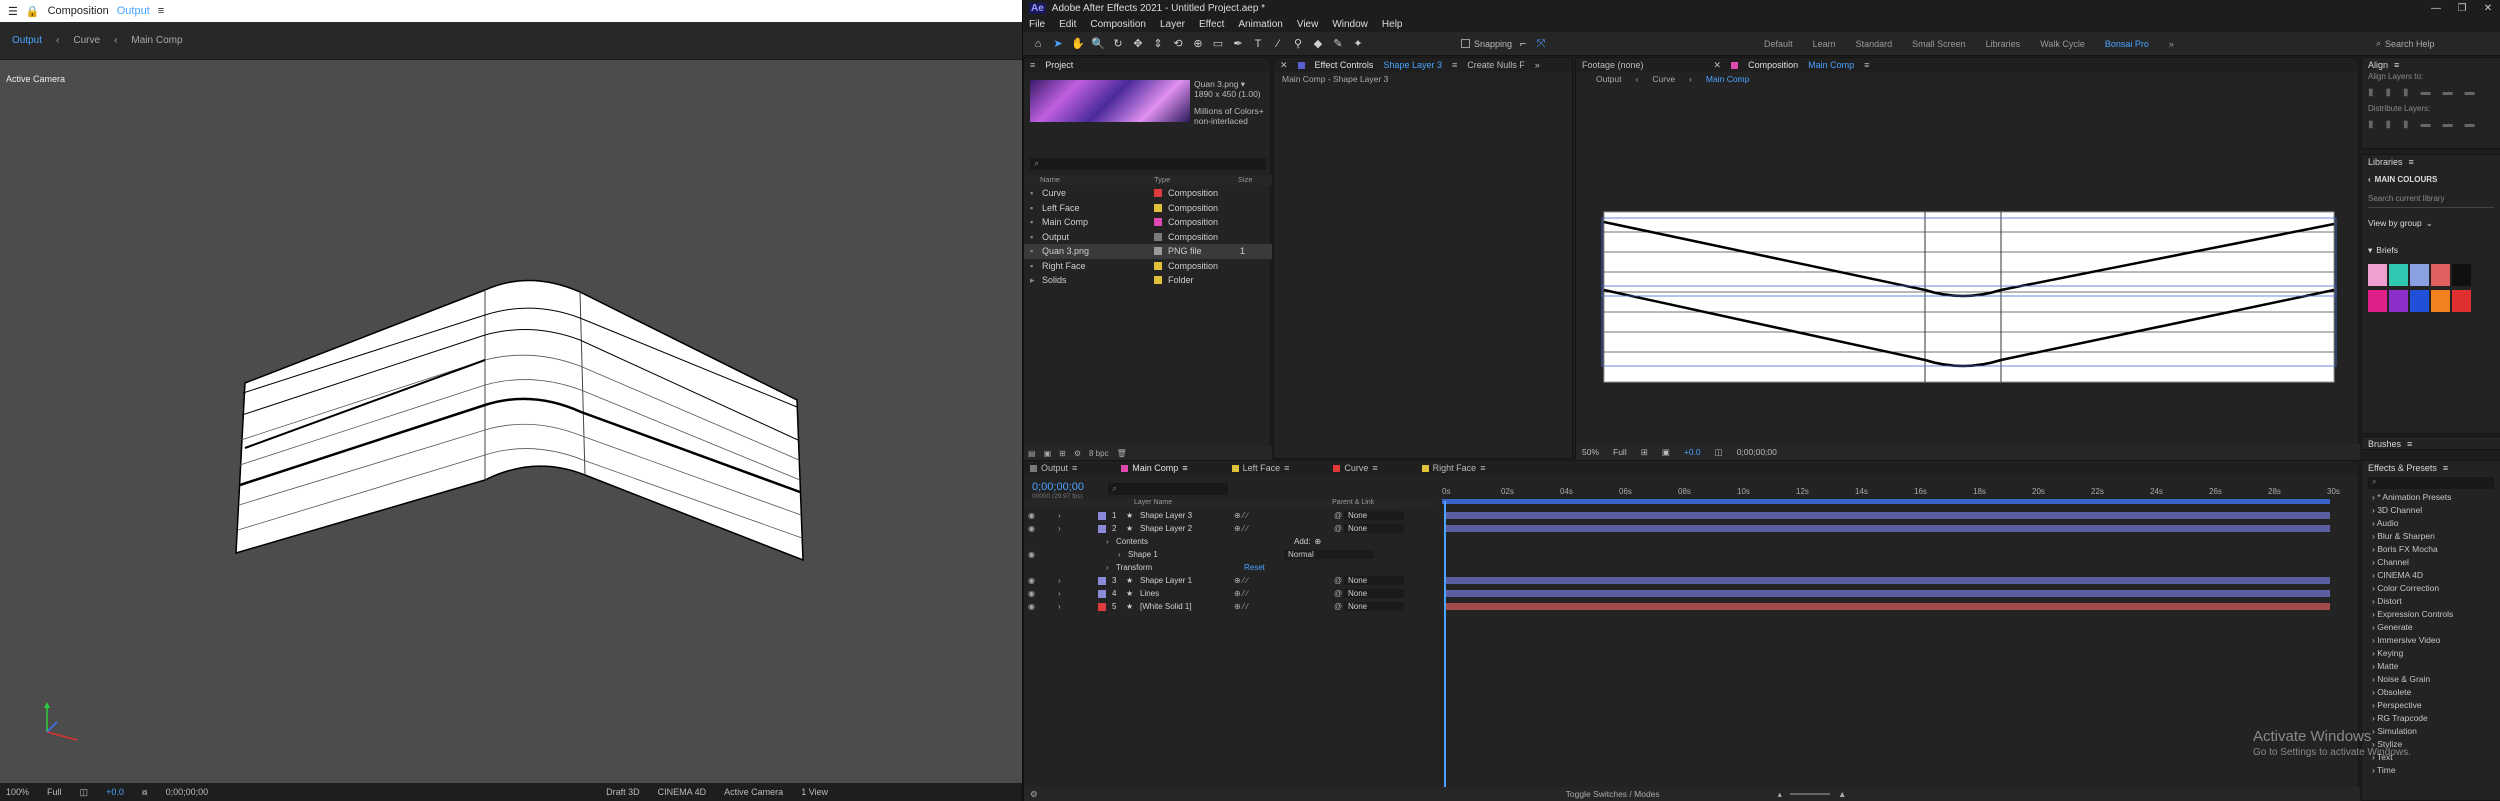 The height and width of the screenshot is (801, 2500). I want to click on camera-view-select: Active Camera, so click(753, 792).